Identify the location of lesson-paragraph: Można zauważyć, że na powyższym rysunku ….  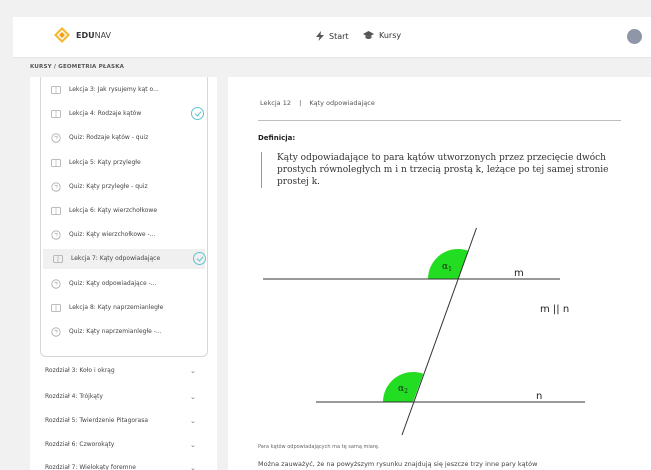
(398, 464).